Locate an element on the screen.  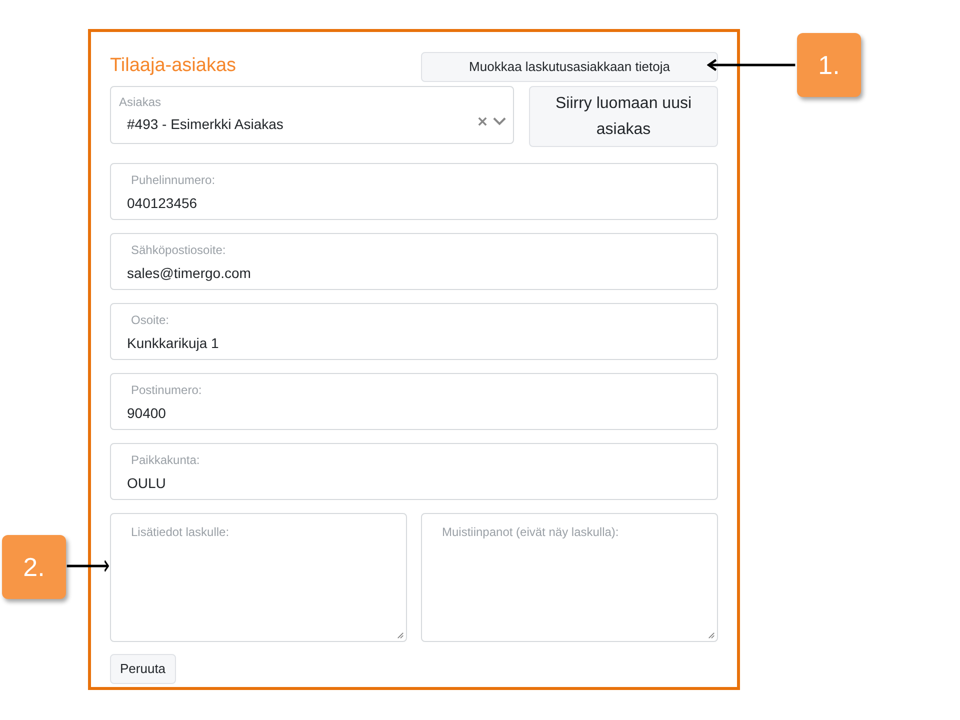
edit-billing-button: Muokkaa laskutusasiakkaan tietoja is located at coordinates (569, 67).